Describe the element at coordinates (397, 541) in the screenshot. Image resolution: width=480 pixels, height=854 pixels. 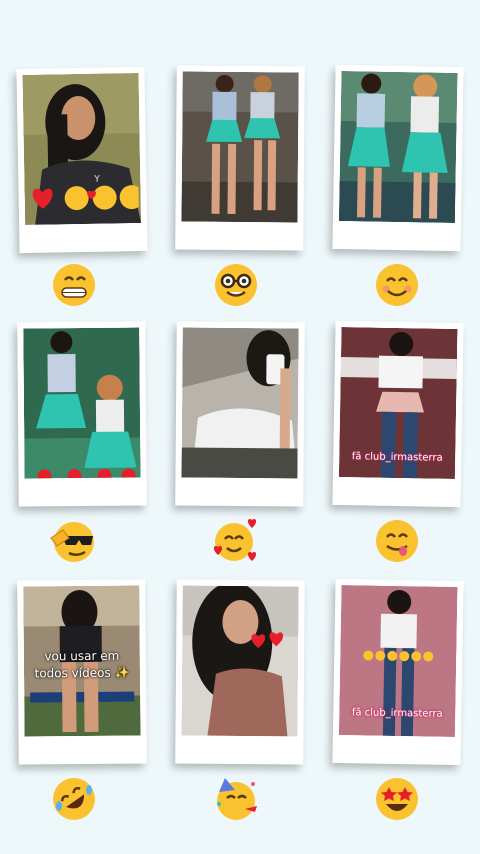
I see `face-savoring-food-icon` at that location.